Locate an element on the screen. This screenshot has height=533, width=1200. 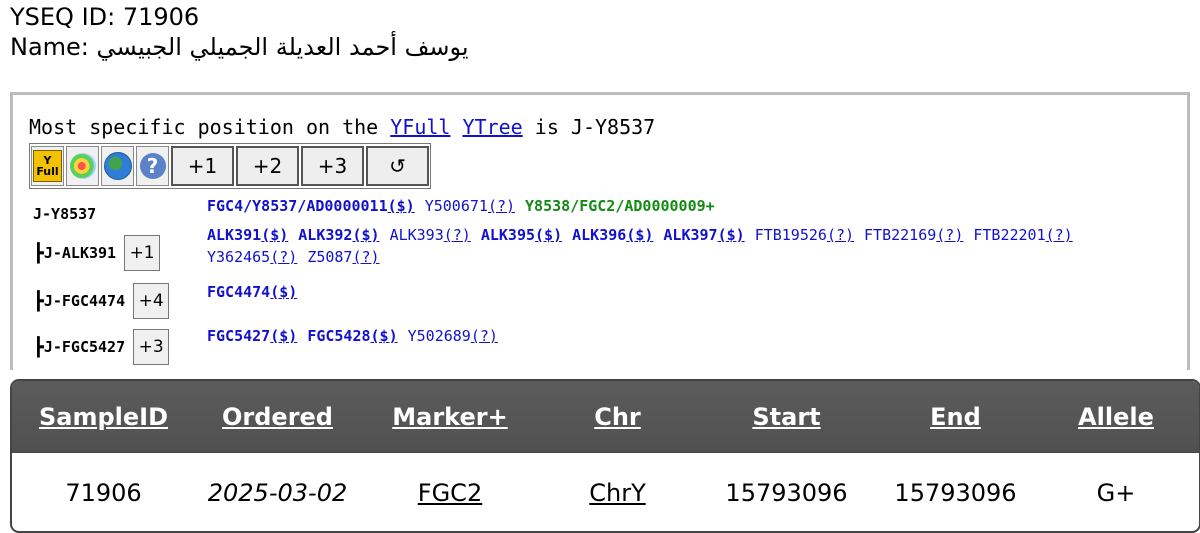
tree-node-label: ┣ J-ALK391 +1 is located at coordinates (97, 253).